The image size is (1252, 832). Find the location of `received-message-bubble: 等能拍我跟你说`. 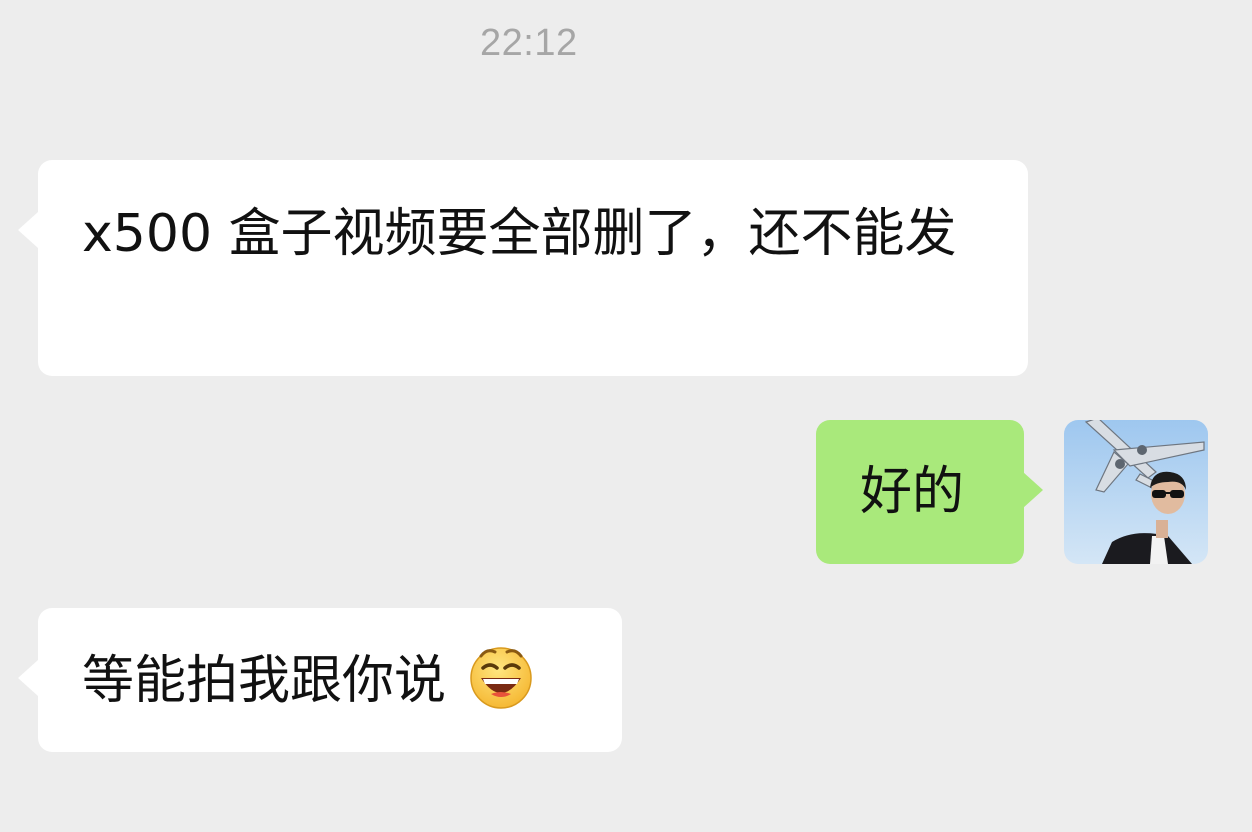

received-message-bubble: 等能拍我跟你说 is located at coordinates (320, 680).